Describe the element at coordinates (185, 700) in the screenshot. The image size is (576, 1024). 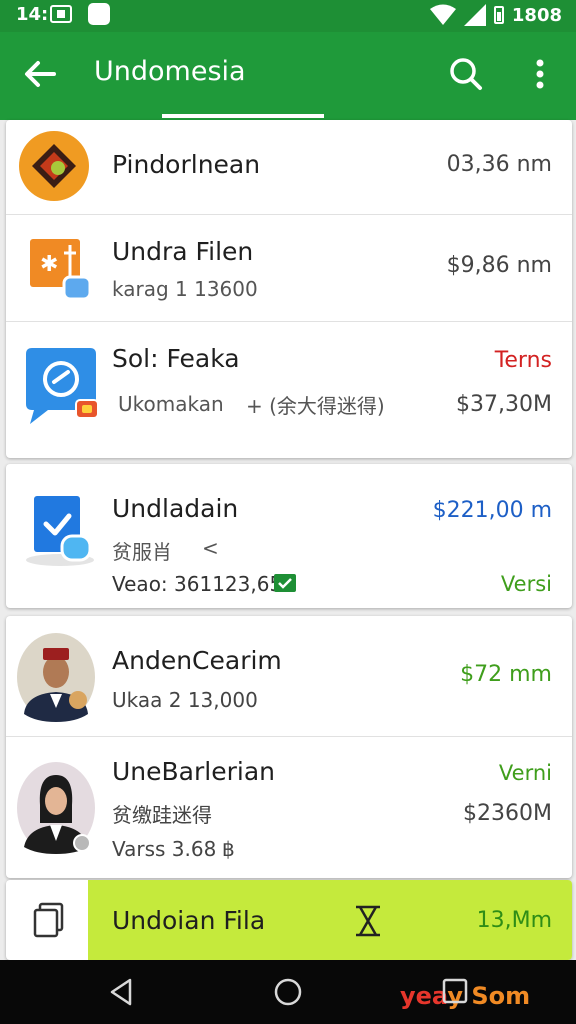
I see `item-subtitle: Ukaa 2 13,000` at that location.